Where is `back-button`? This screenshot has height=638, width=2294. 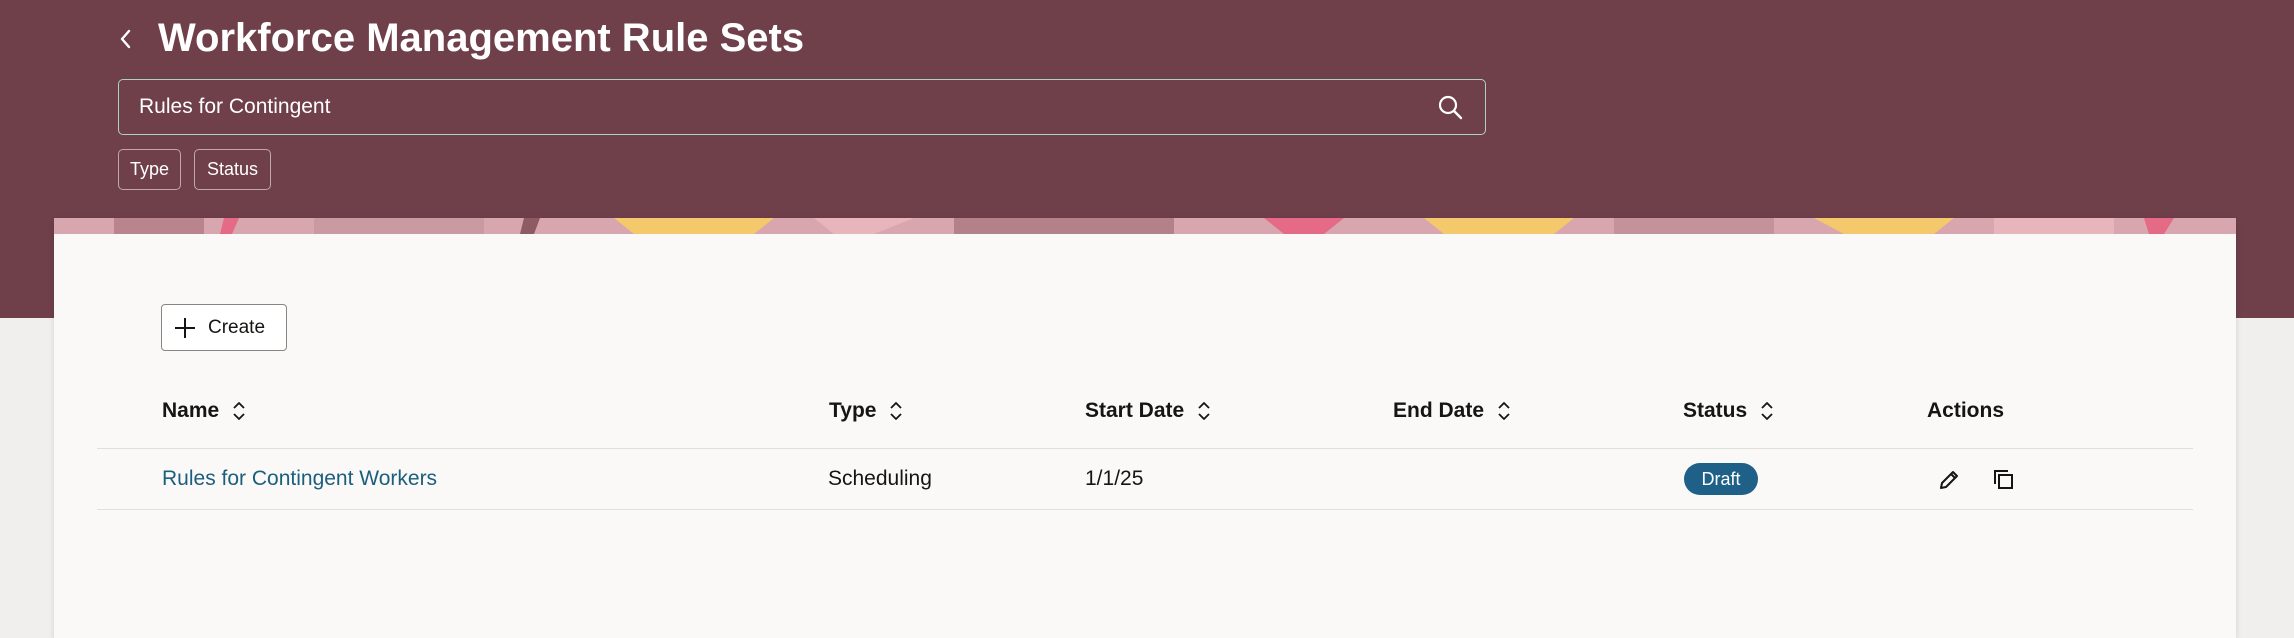 back-button is located at coordinates (126, 39).